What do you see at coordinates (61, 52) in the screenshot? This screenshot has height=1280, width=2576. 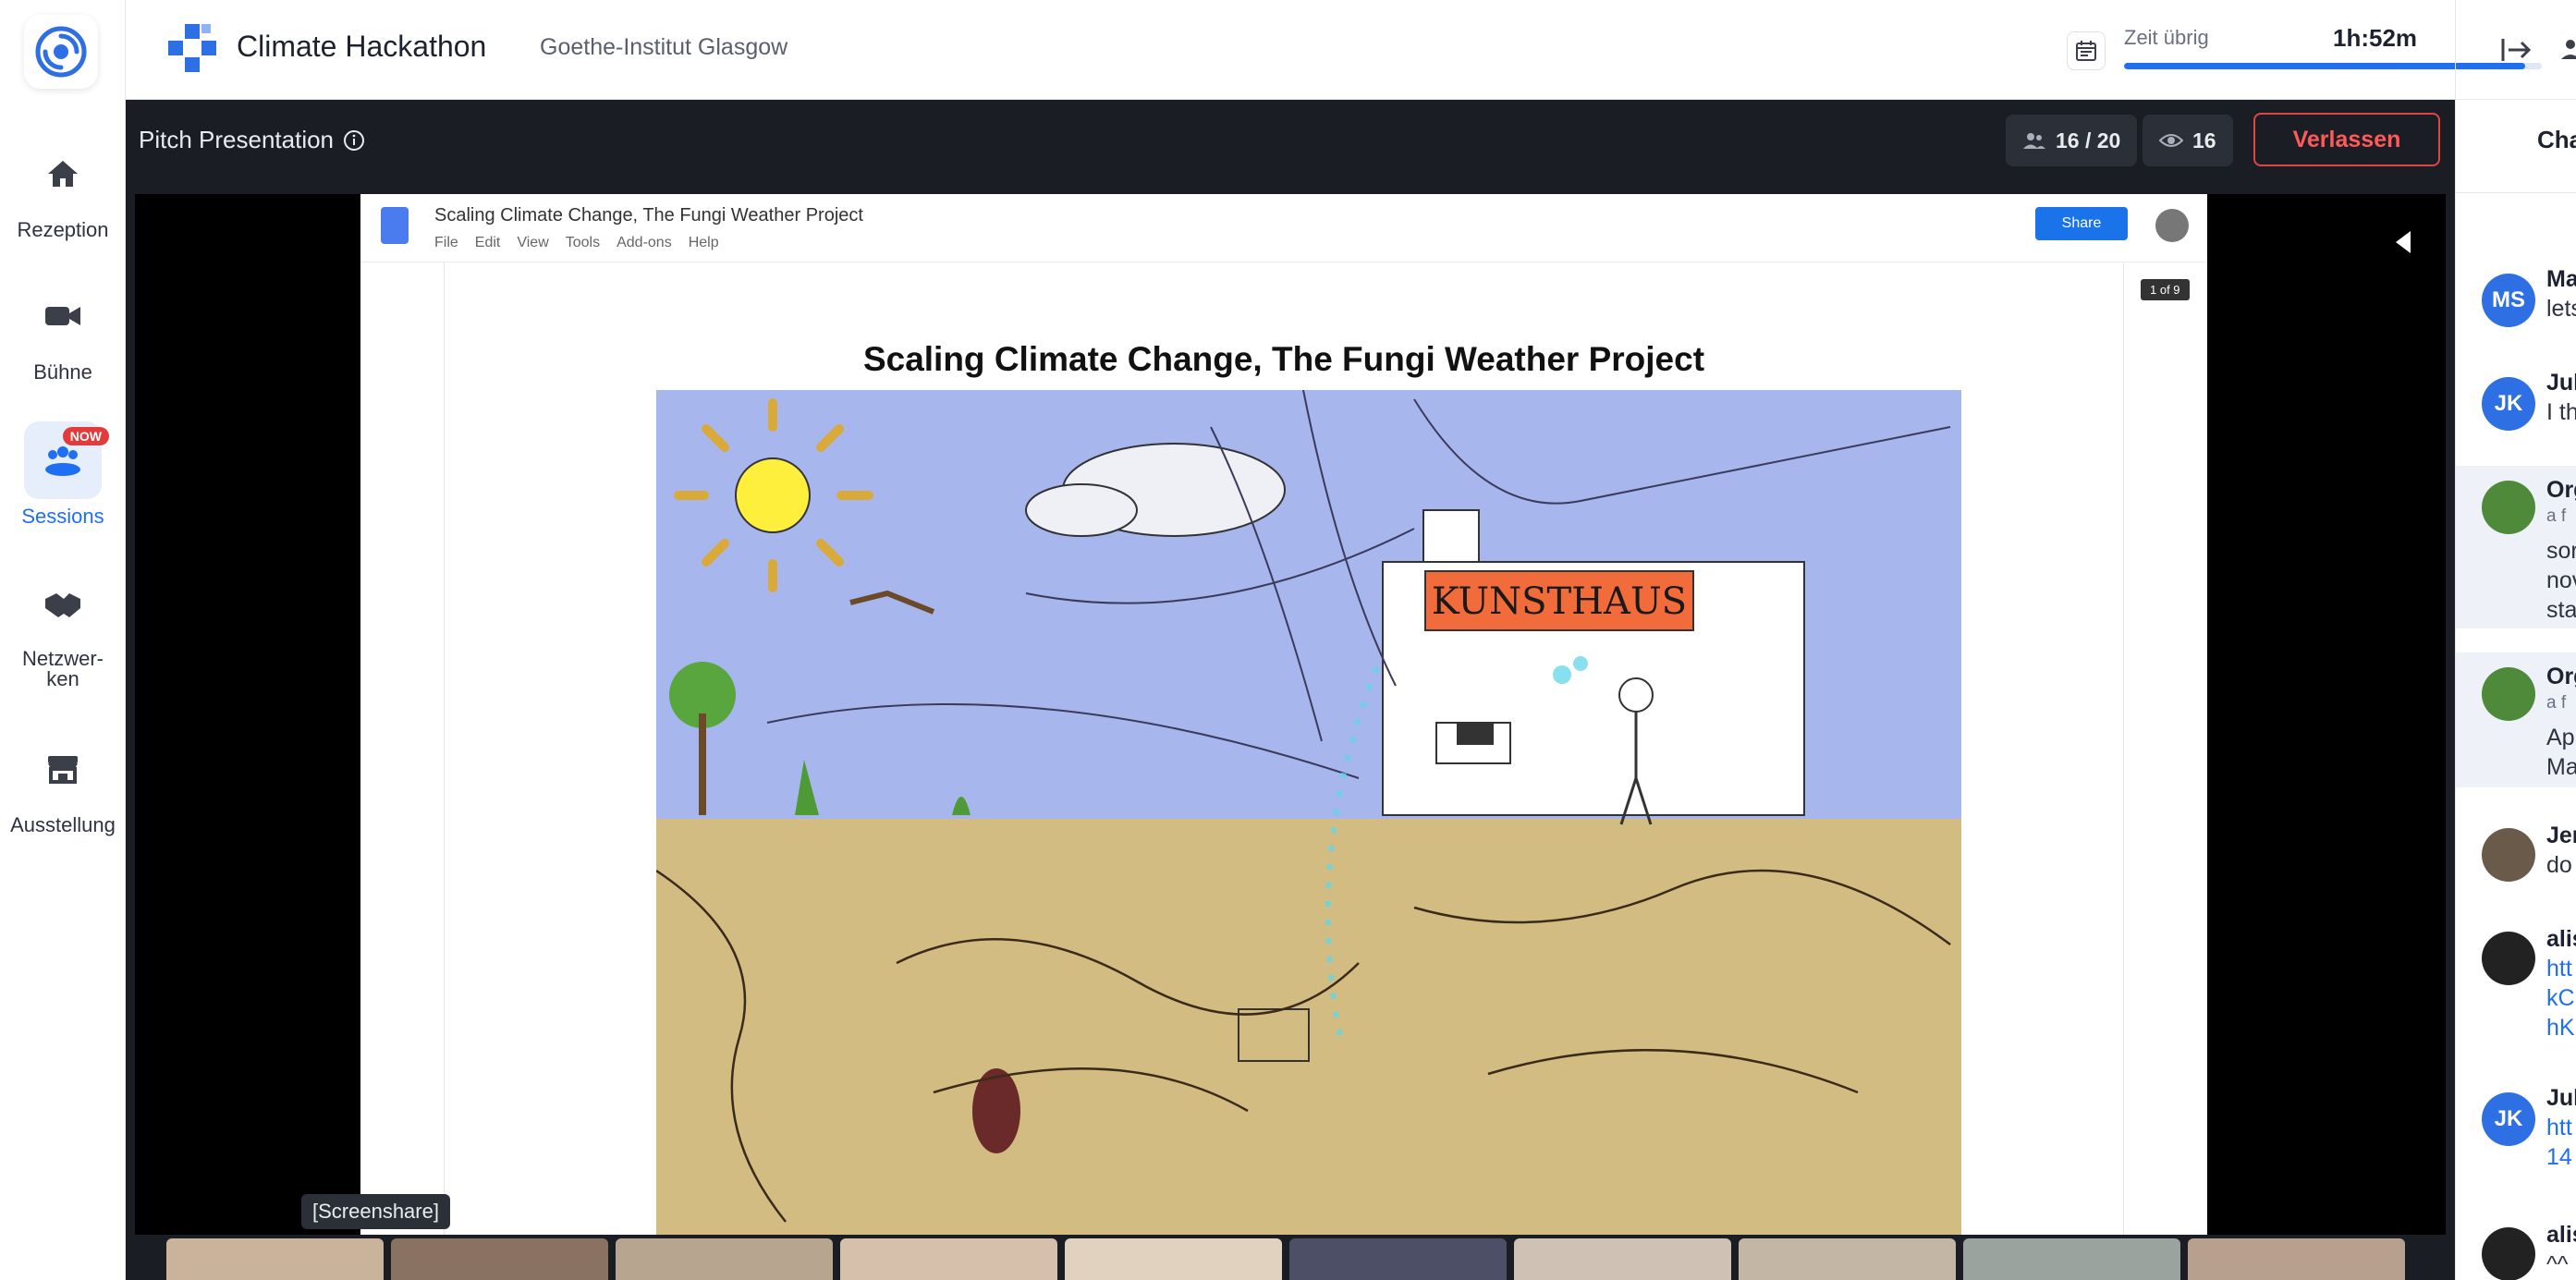 I see `app-logo` at bounding box center [61, 52].